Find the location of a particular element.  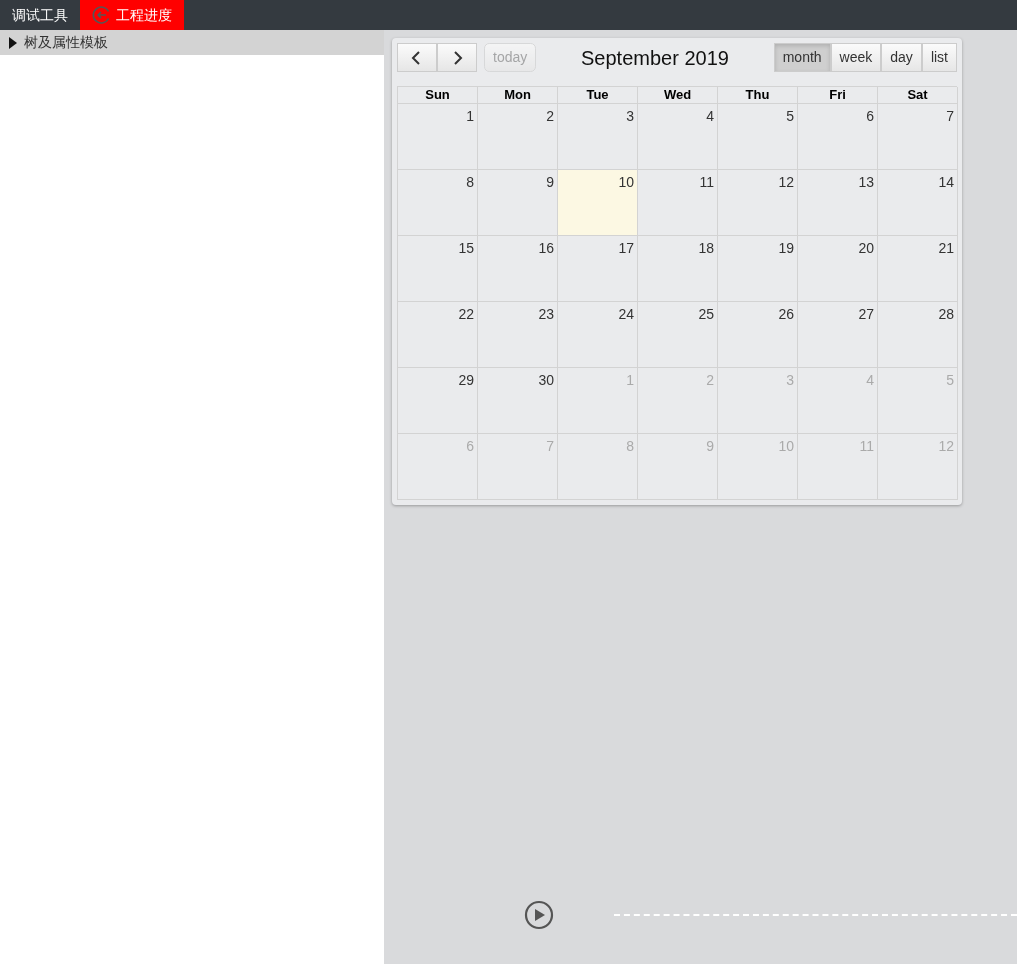

calendar-title: September 2019 is located at coordinates (655, 57).